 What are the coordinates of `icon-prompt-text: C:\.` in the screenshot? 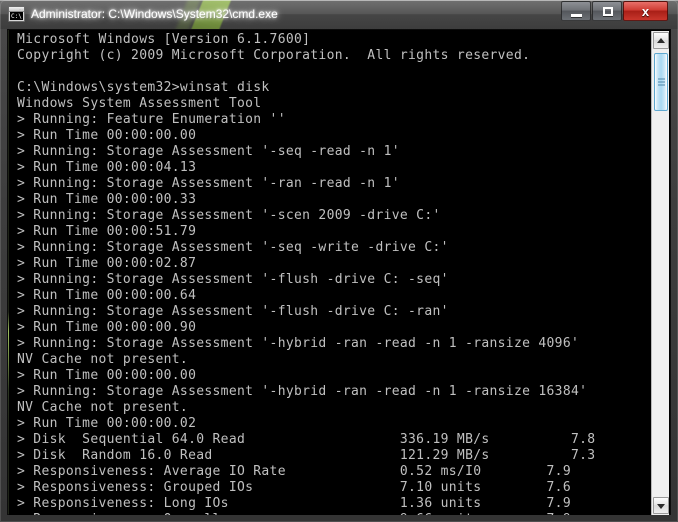 It's located at (16, 16).